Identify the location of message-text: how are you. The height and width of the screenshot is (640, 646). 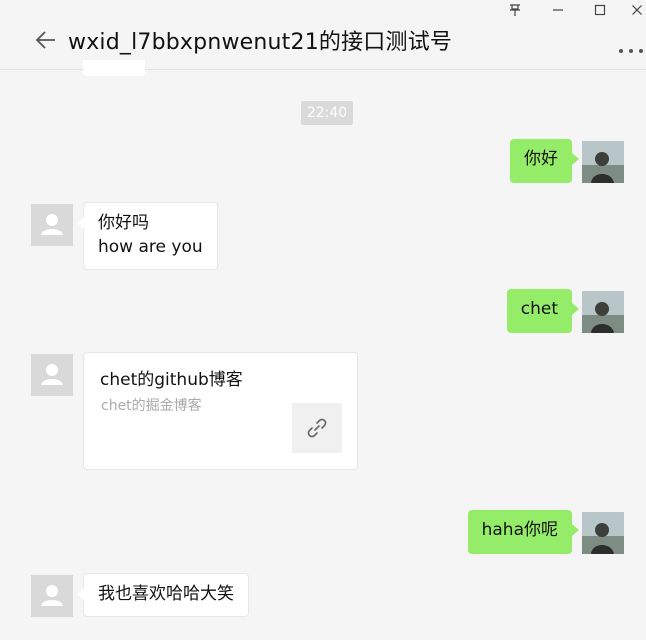
(150, 247).